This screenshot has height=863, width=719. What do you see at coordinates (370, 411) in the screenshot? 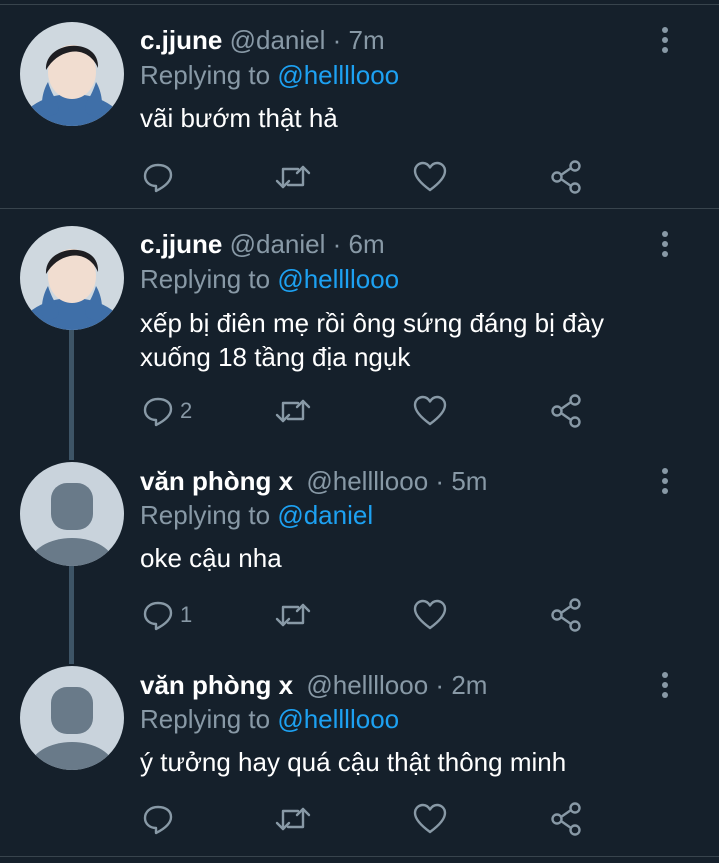
I see `tweet-actions: 2` at bounding box center [370, 411].